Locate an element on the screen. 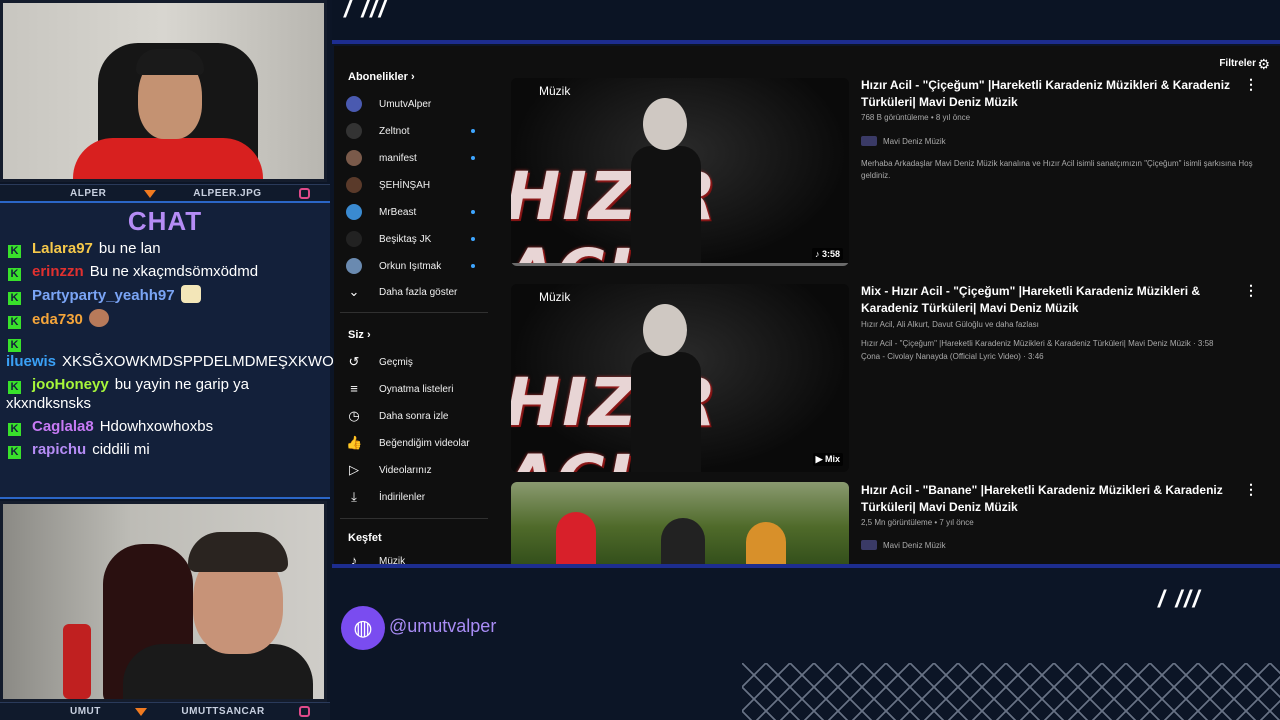  chat-username: eda730 is located at coordinates (57, 319).